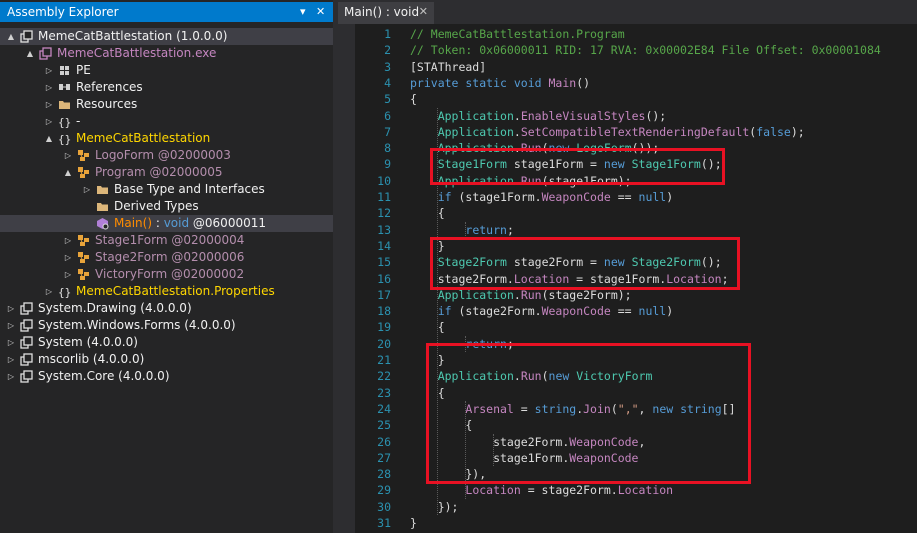 The image size is (917, 533). What do you see at coordinates (384, 180) in the screenshot?
I see `line-number: 10` at bounding box center [384, 180].